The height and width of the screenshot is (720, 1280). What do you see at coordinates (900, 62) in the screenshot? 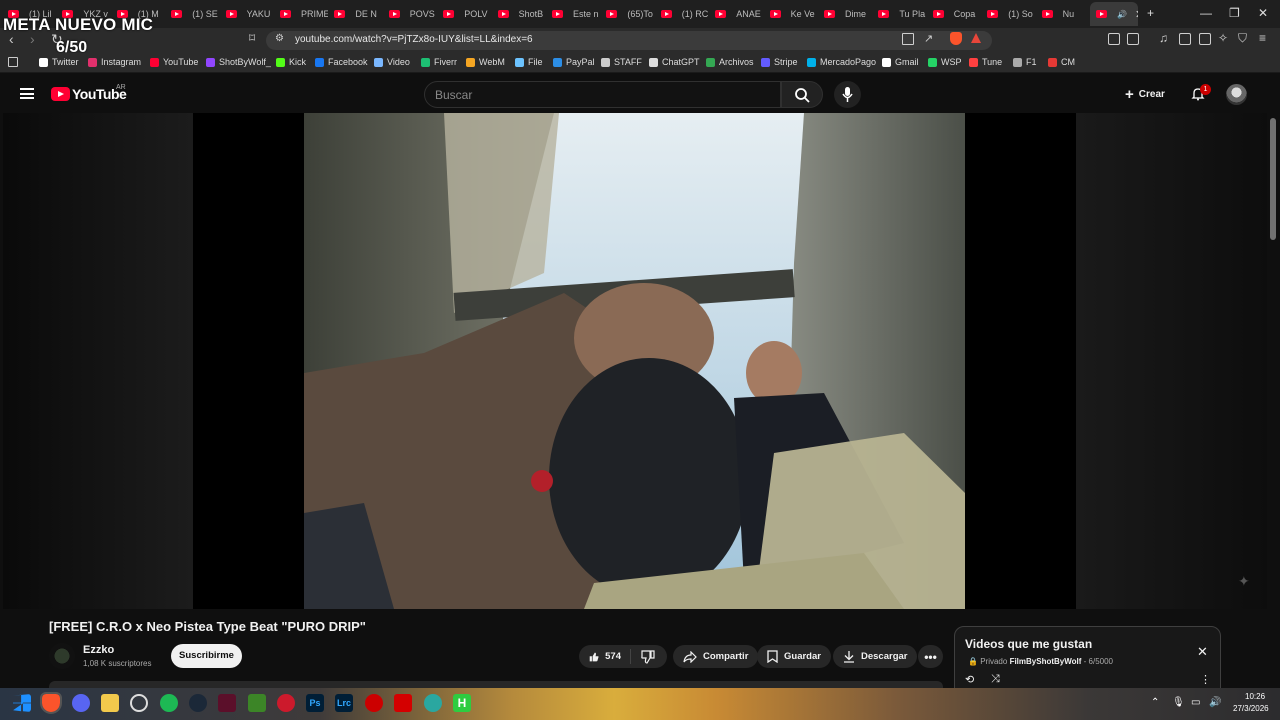
I see `bookmark-gmail: Gmail` at bounding box center [900, 62].